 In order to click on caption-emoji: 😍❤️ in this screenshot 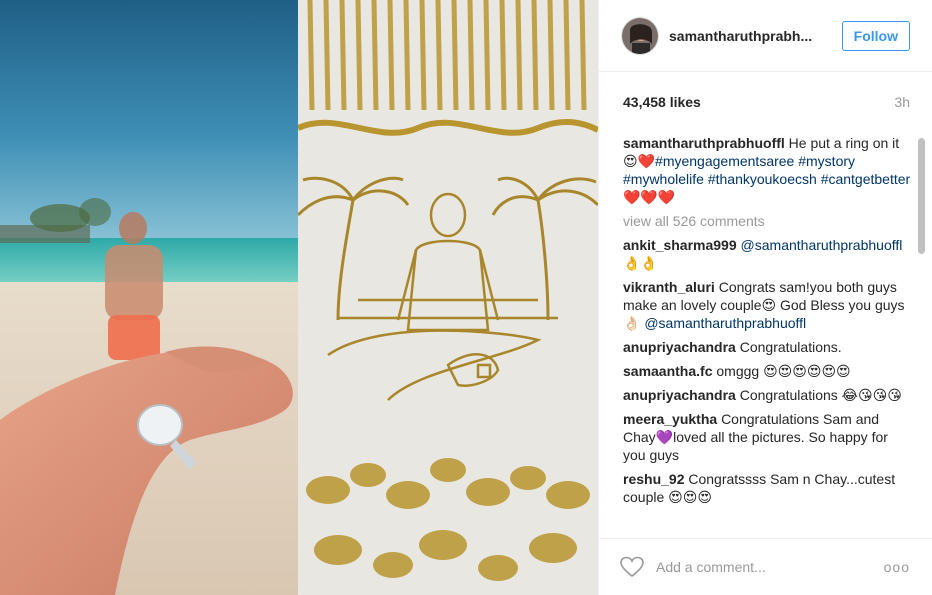, I will do `click(639, 161)`.